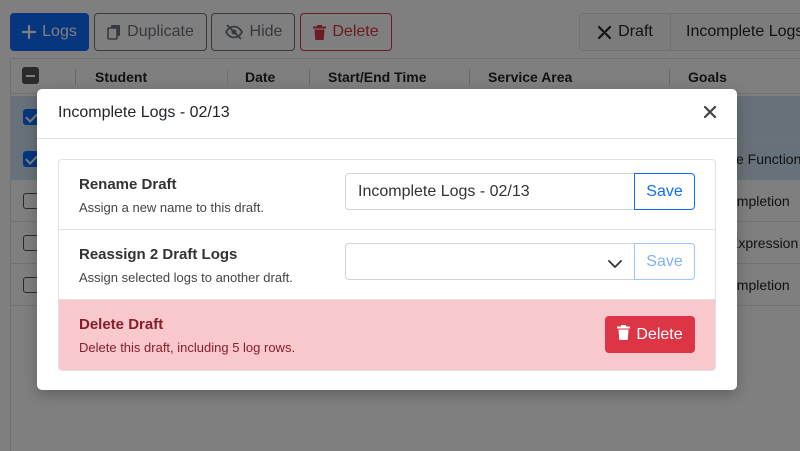 The width and height of the screenshot is (800, 451). Describe the element at coordinates (659, 334) in the screenshot. I see `delete-draft-label: Delete` at that location.